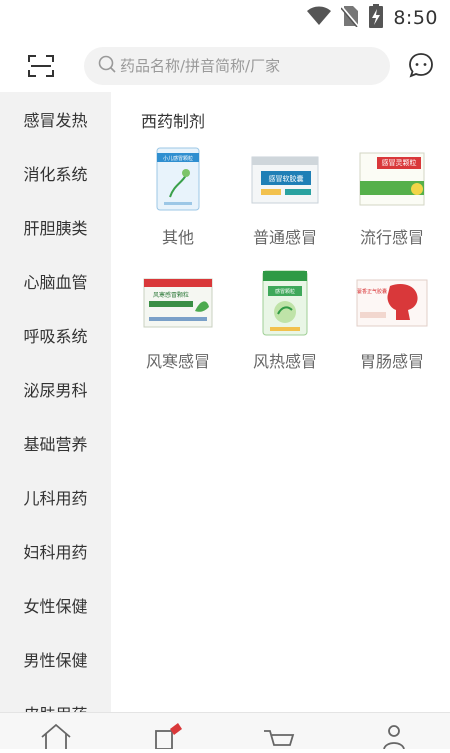  What do you see at coordinates (225, 731) in the screenshot?
I see `bottom-tab-bar` at bounding box center [225, 731].